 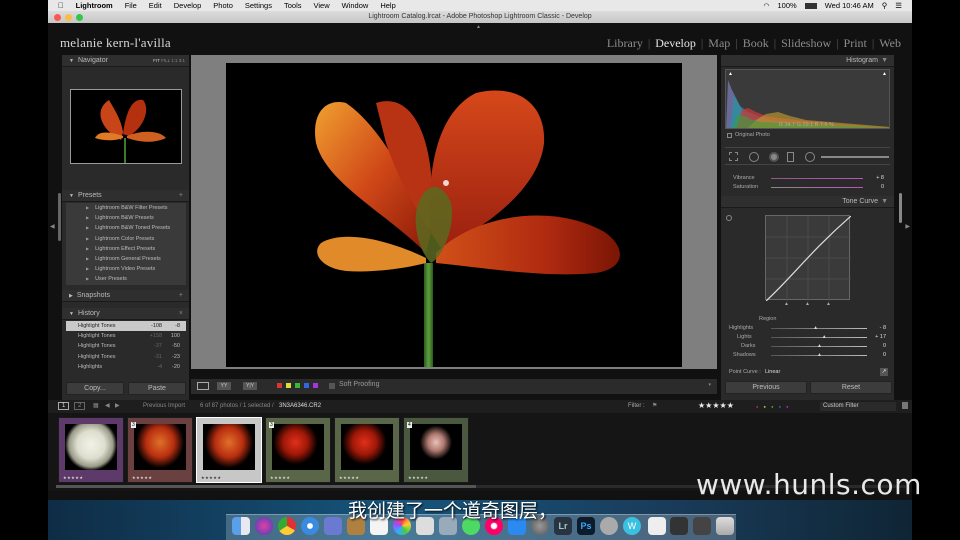 I want to click on right-panel-scrollbar, so click(x=900, y=208).